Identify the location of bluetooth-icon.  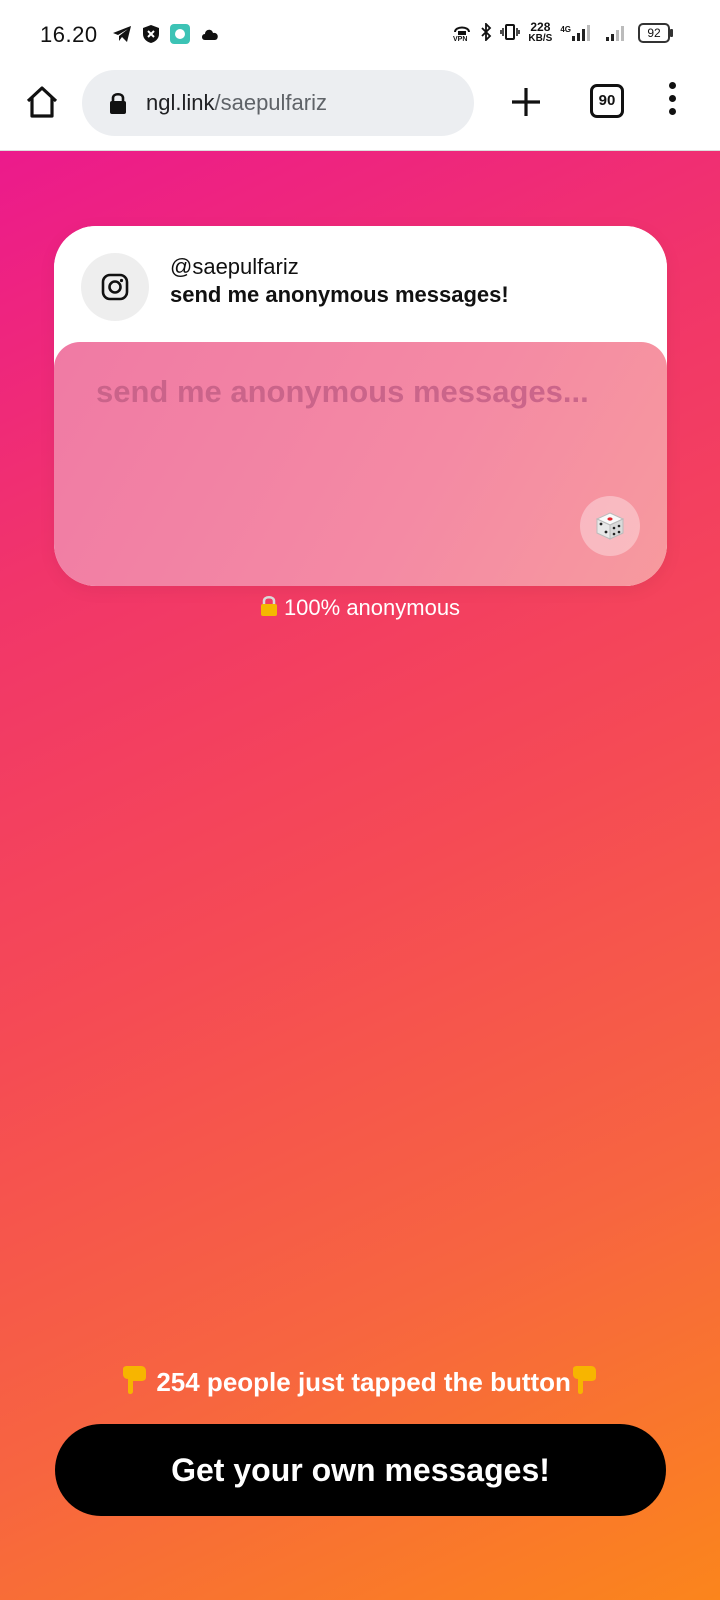
(486, 32).